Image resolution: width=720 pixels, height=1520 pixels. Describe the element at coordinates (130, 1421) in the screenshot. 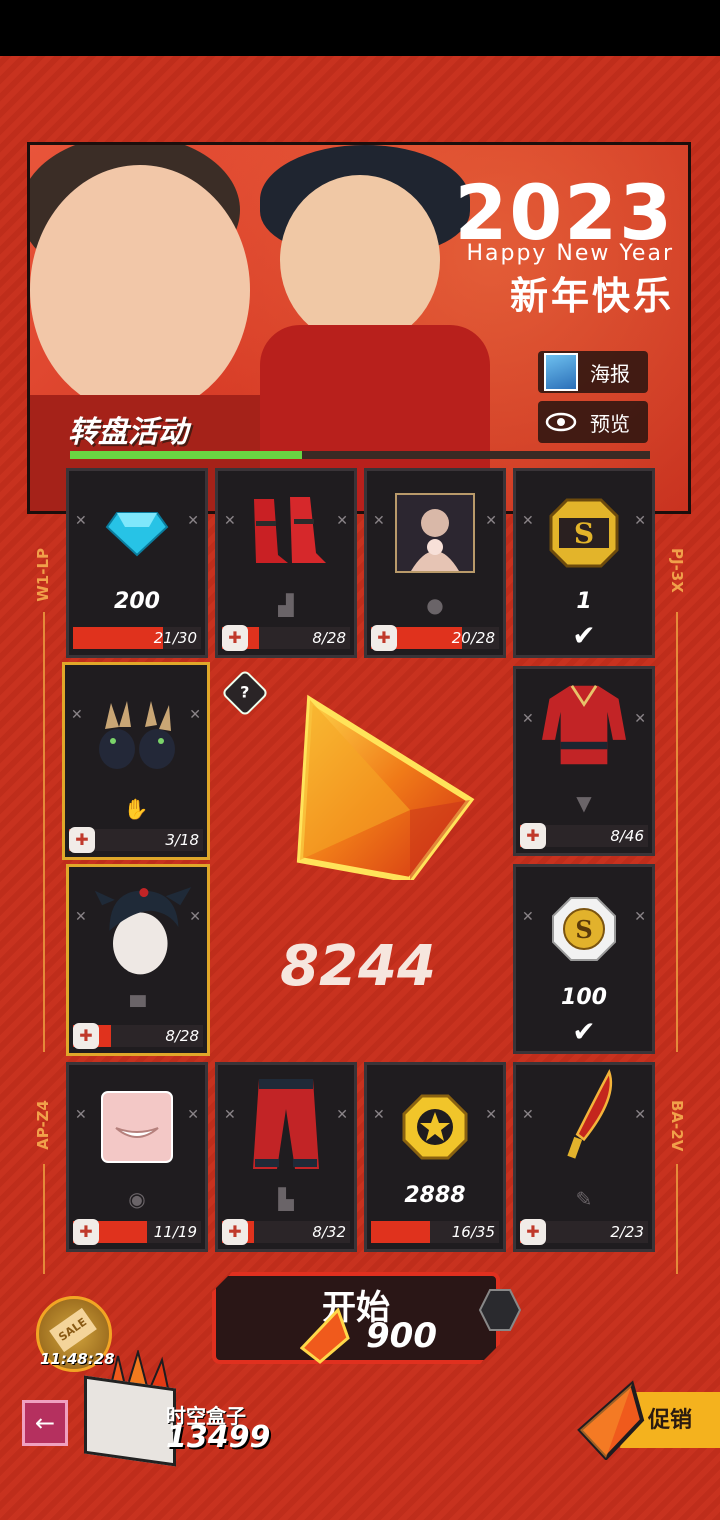

I see `time-space-box-icon` at that location.